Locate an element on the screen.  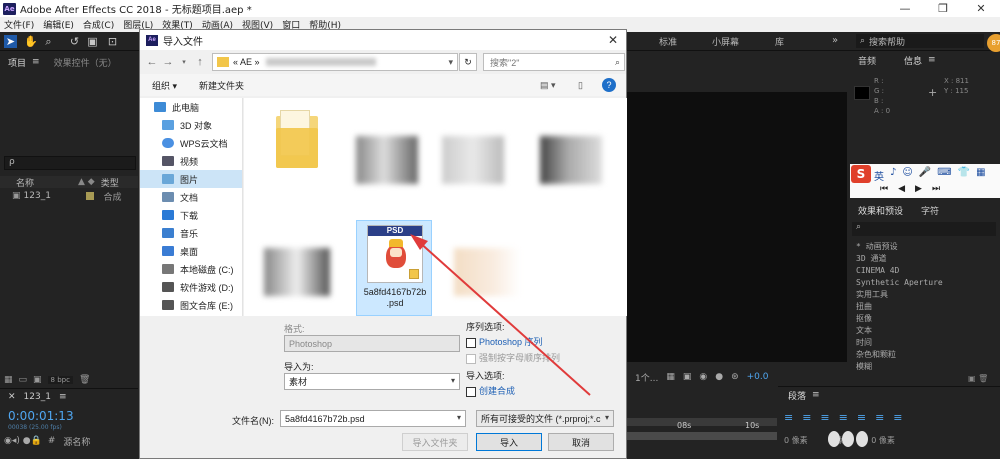
search-help-box: ⌕ 搜索帮助 is located at coordinates (920, 41).